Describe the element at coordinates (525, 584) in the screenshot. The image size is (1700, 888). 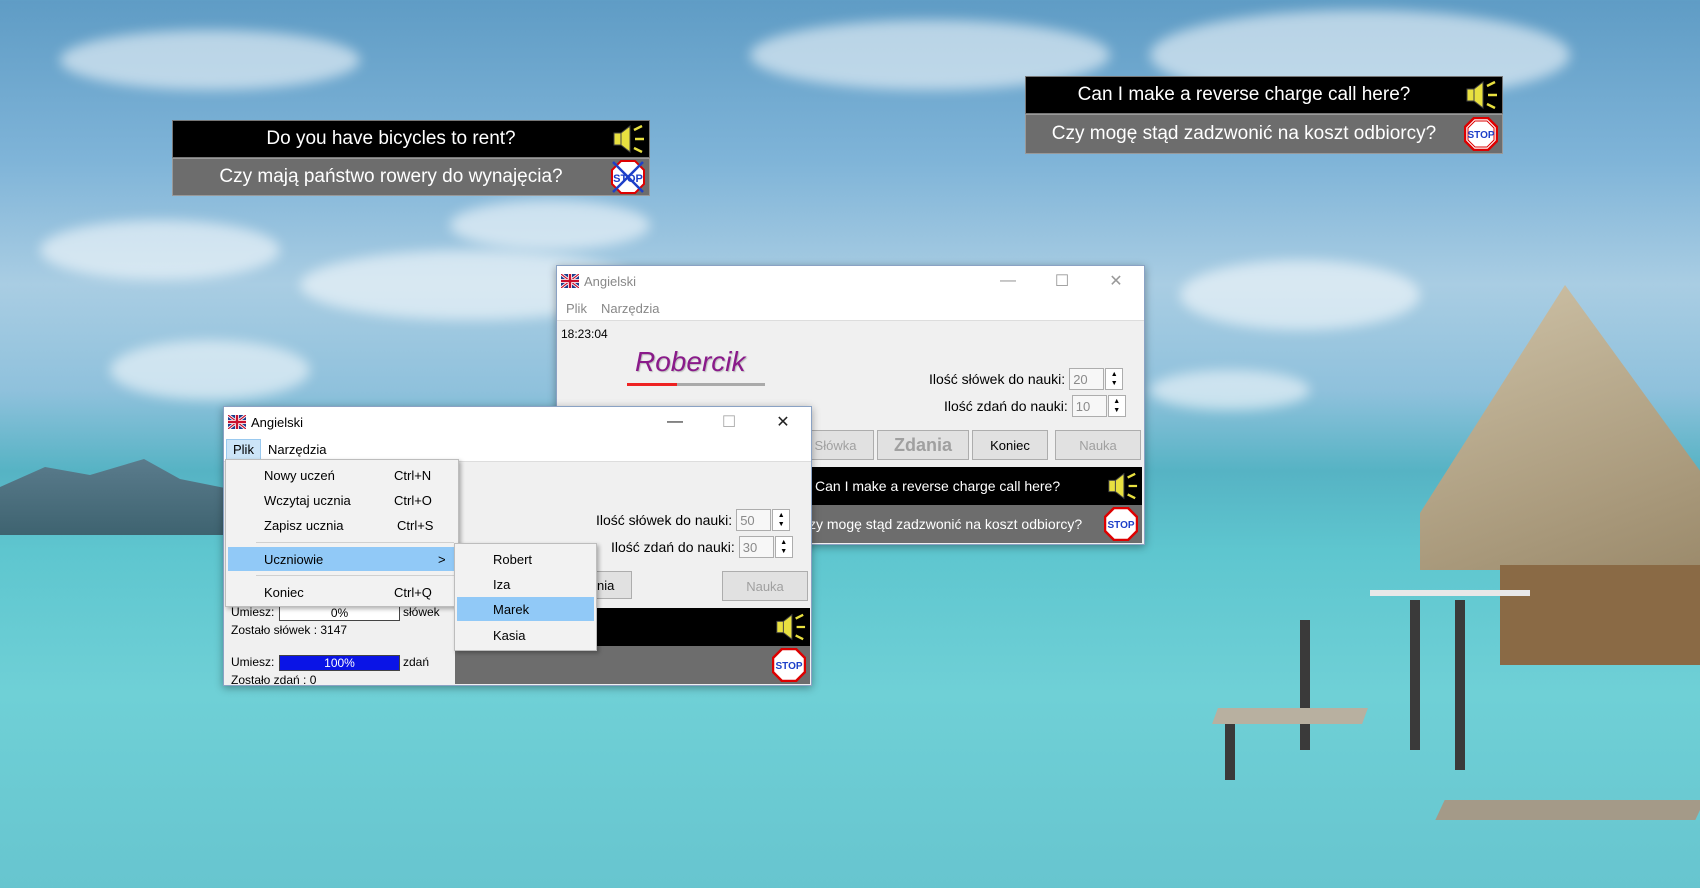
I see `student-item-iza: Iza` at that location.